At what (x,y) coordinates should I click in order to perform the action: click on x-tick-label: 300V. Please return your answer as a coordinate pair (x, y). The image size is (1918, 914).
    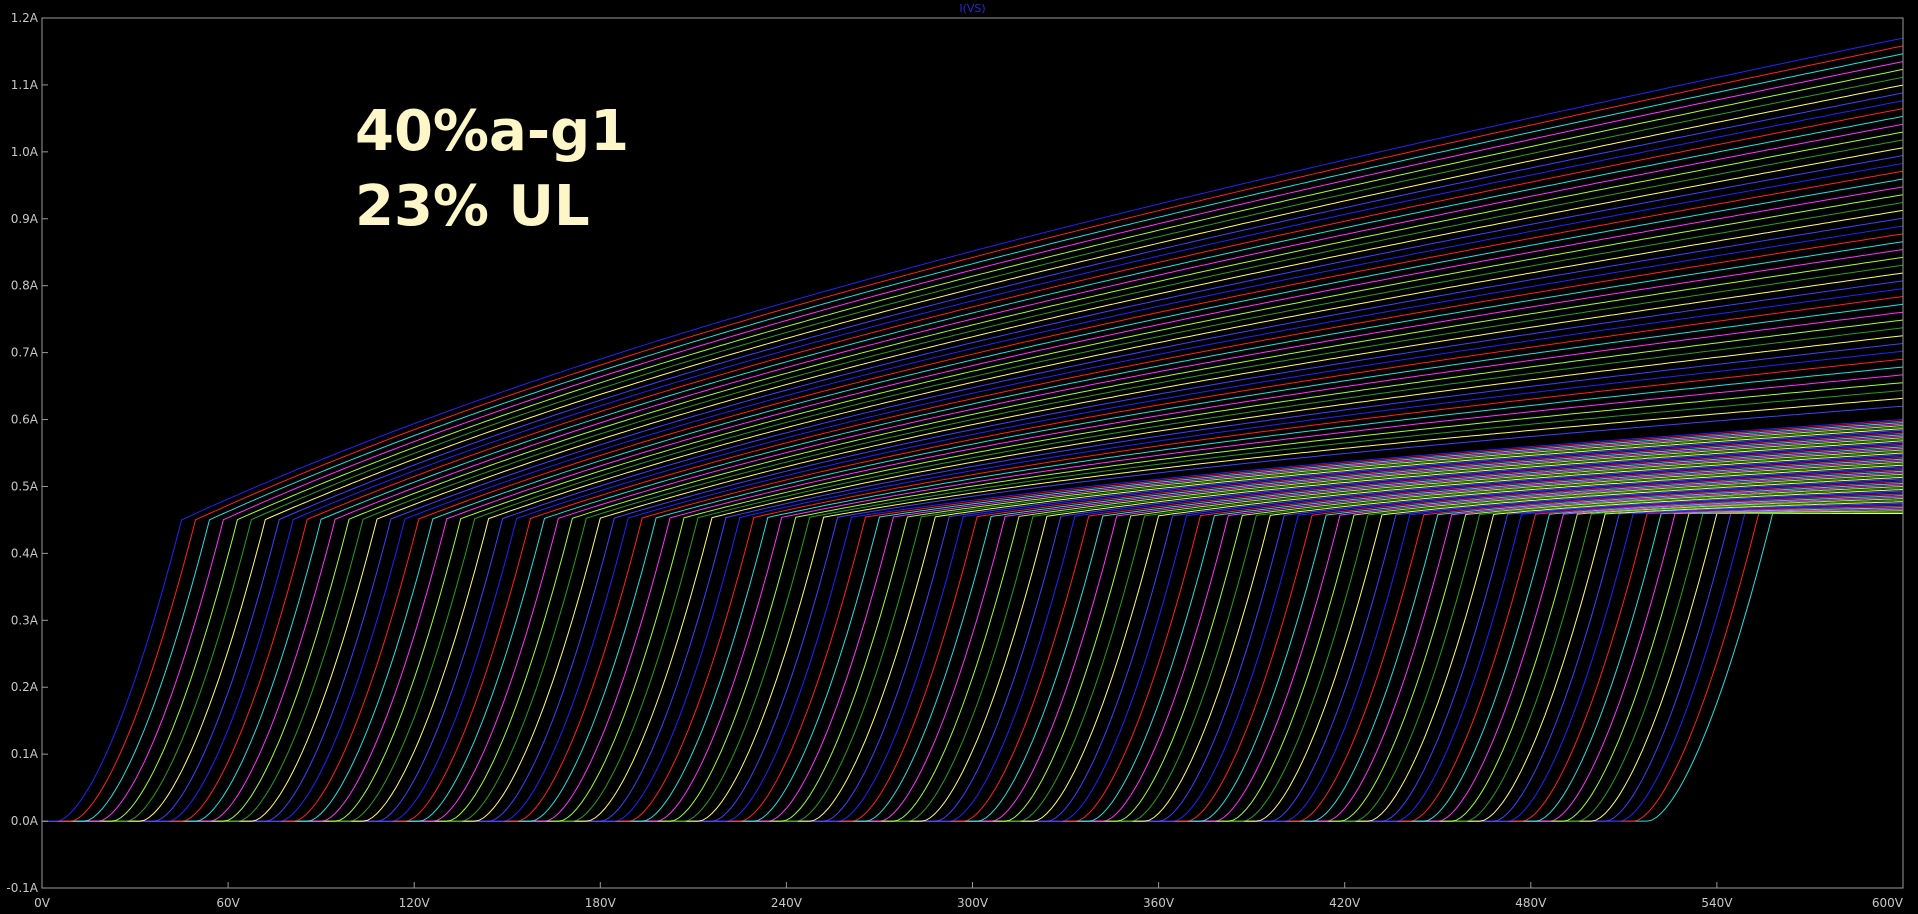
    Looking at the image, I should click on (973, 903).